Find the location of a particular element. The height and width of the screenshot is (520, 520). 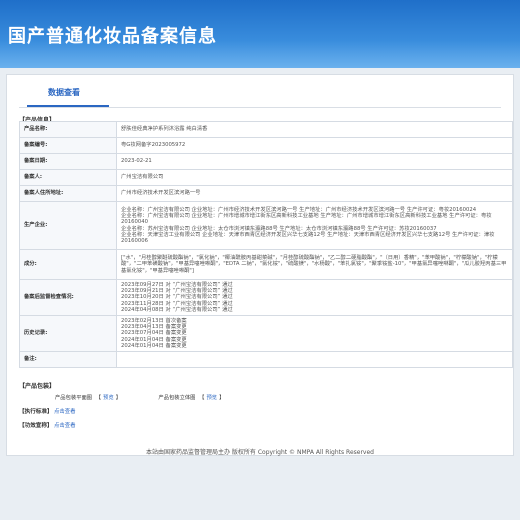

history-entry: 2024年01月04日 备案变更 is located at coordinates (154, 345).